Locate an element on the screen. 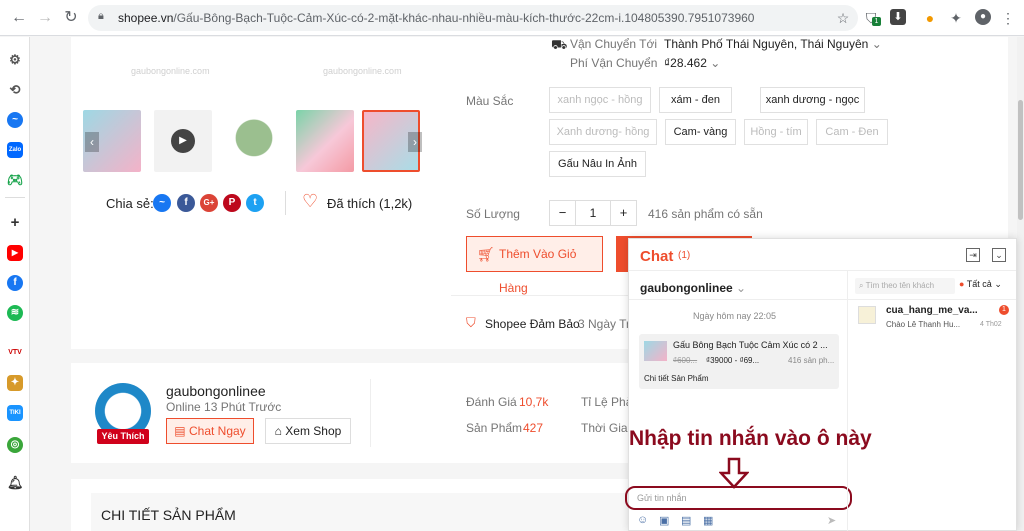  share-label: Chia sẻ: is located at coordinates (130, 203).